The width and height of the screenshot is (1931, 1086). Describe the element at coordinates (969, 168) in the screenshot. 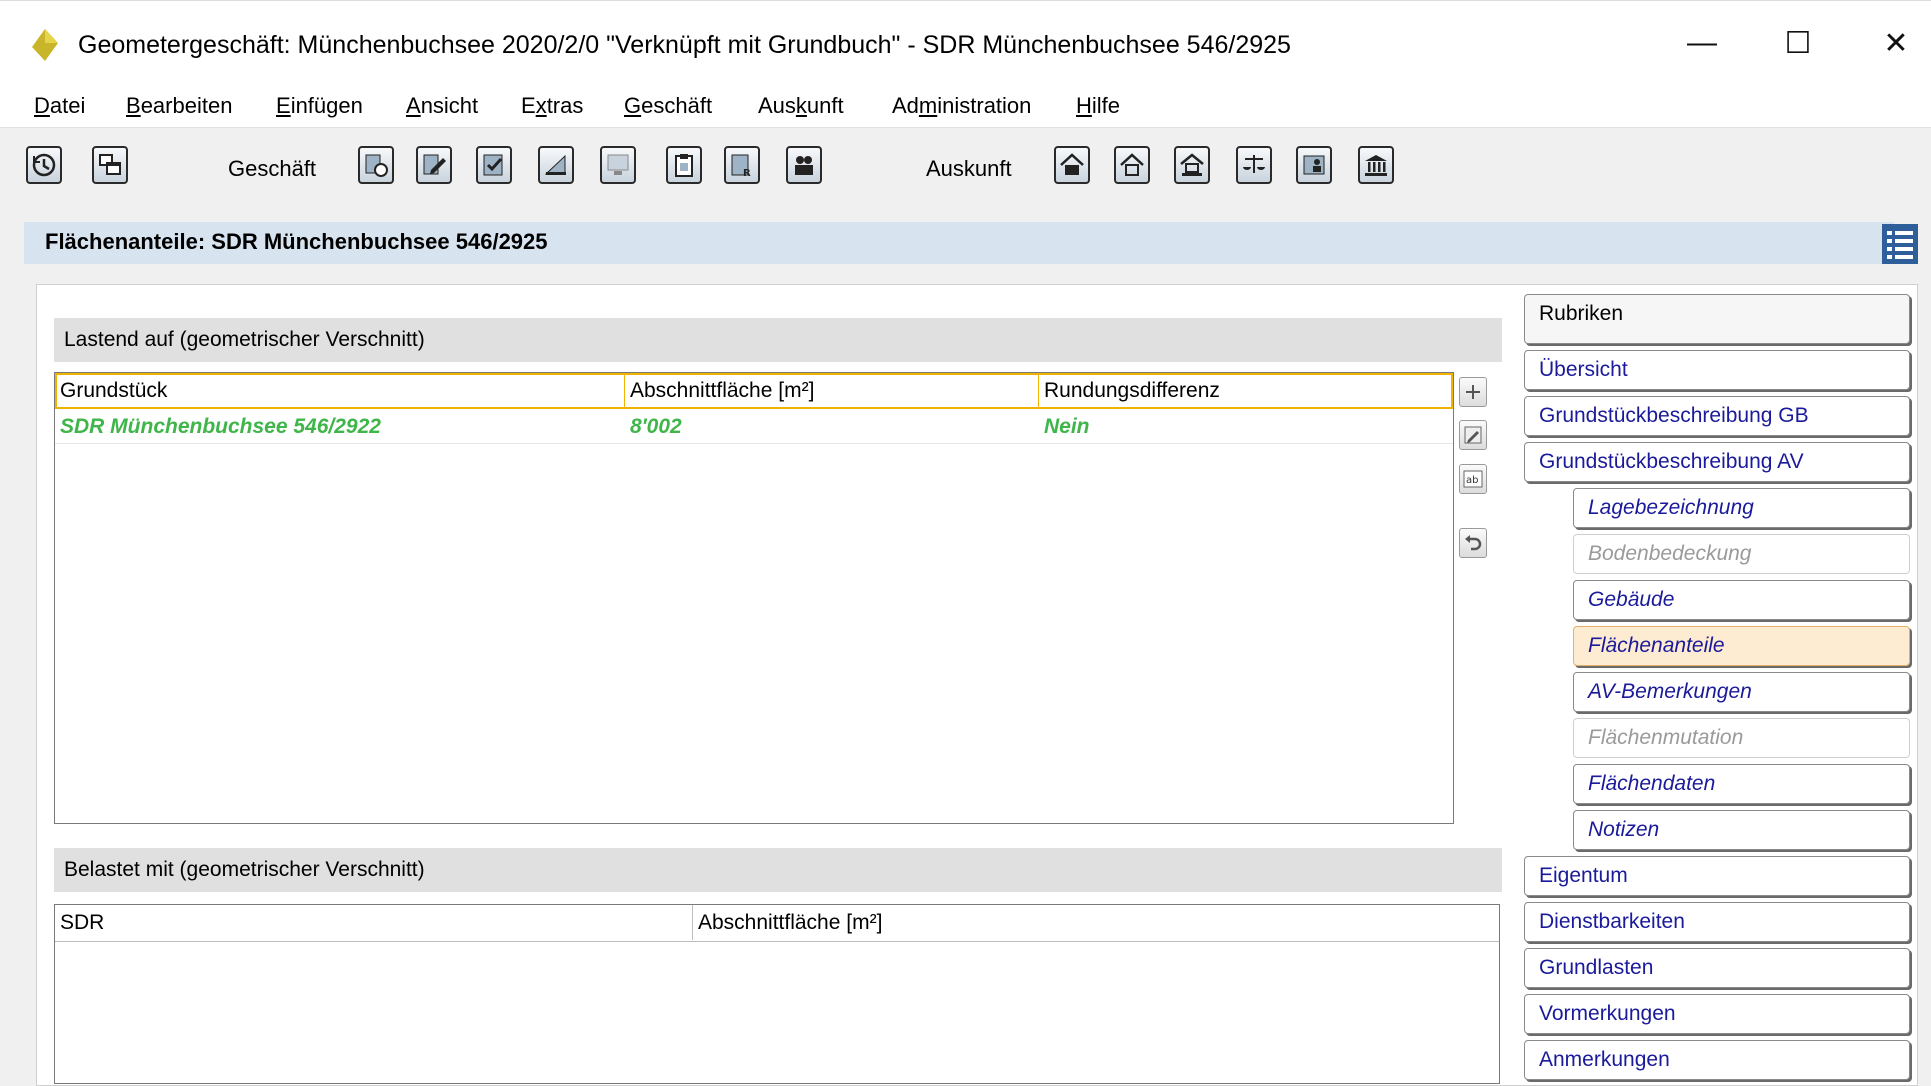

I see `toolbar-auskunft-label: Auskunft` at that location.